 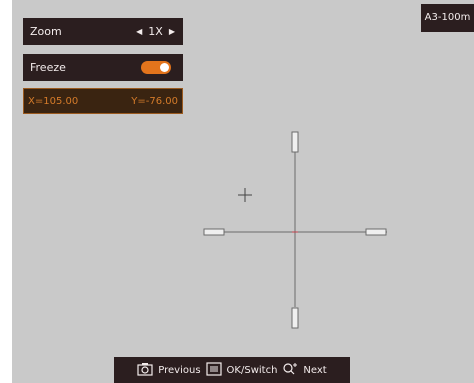 What do you see at coordinates (376, 232) in the screenshot?
I see `reticle-right-post` at bounding box center [376, 232].